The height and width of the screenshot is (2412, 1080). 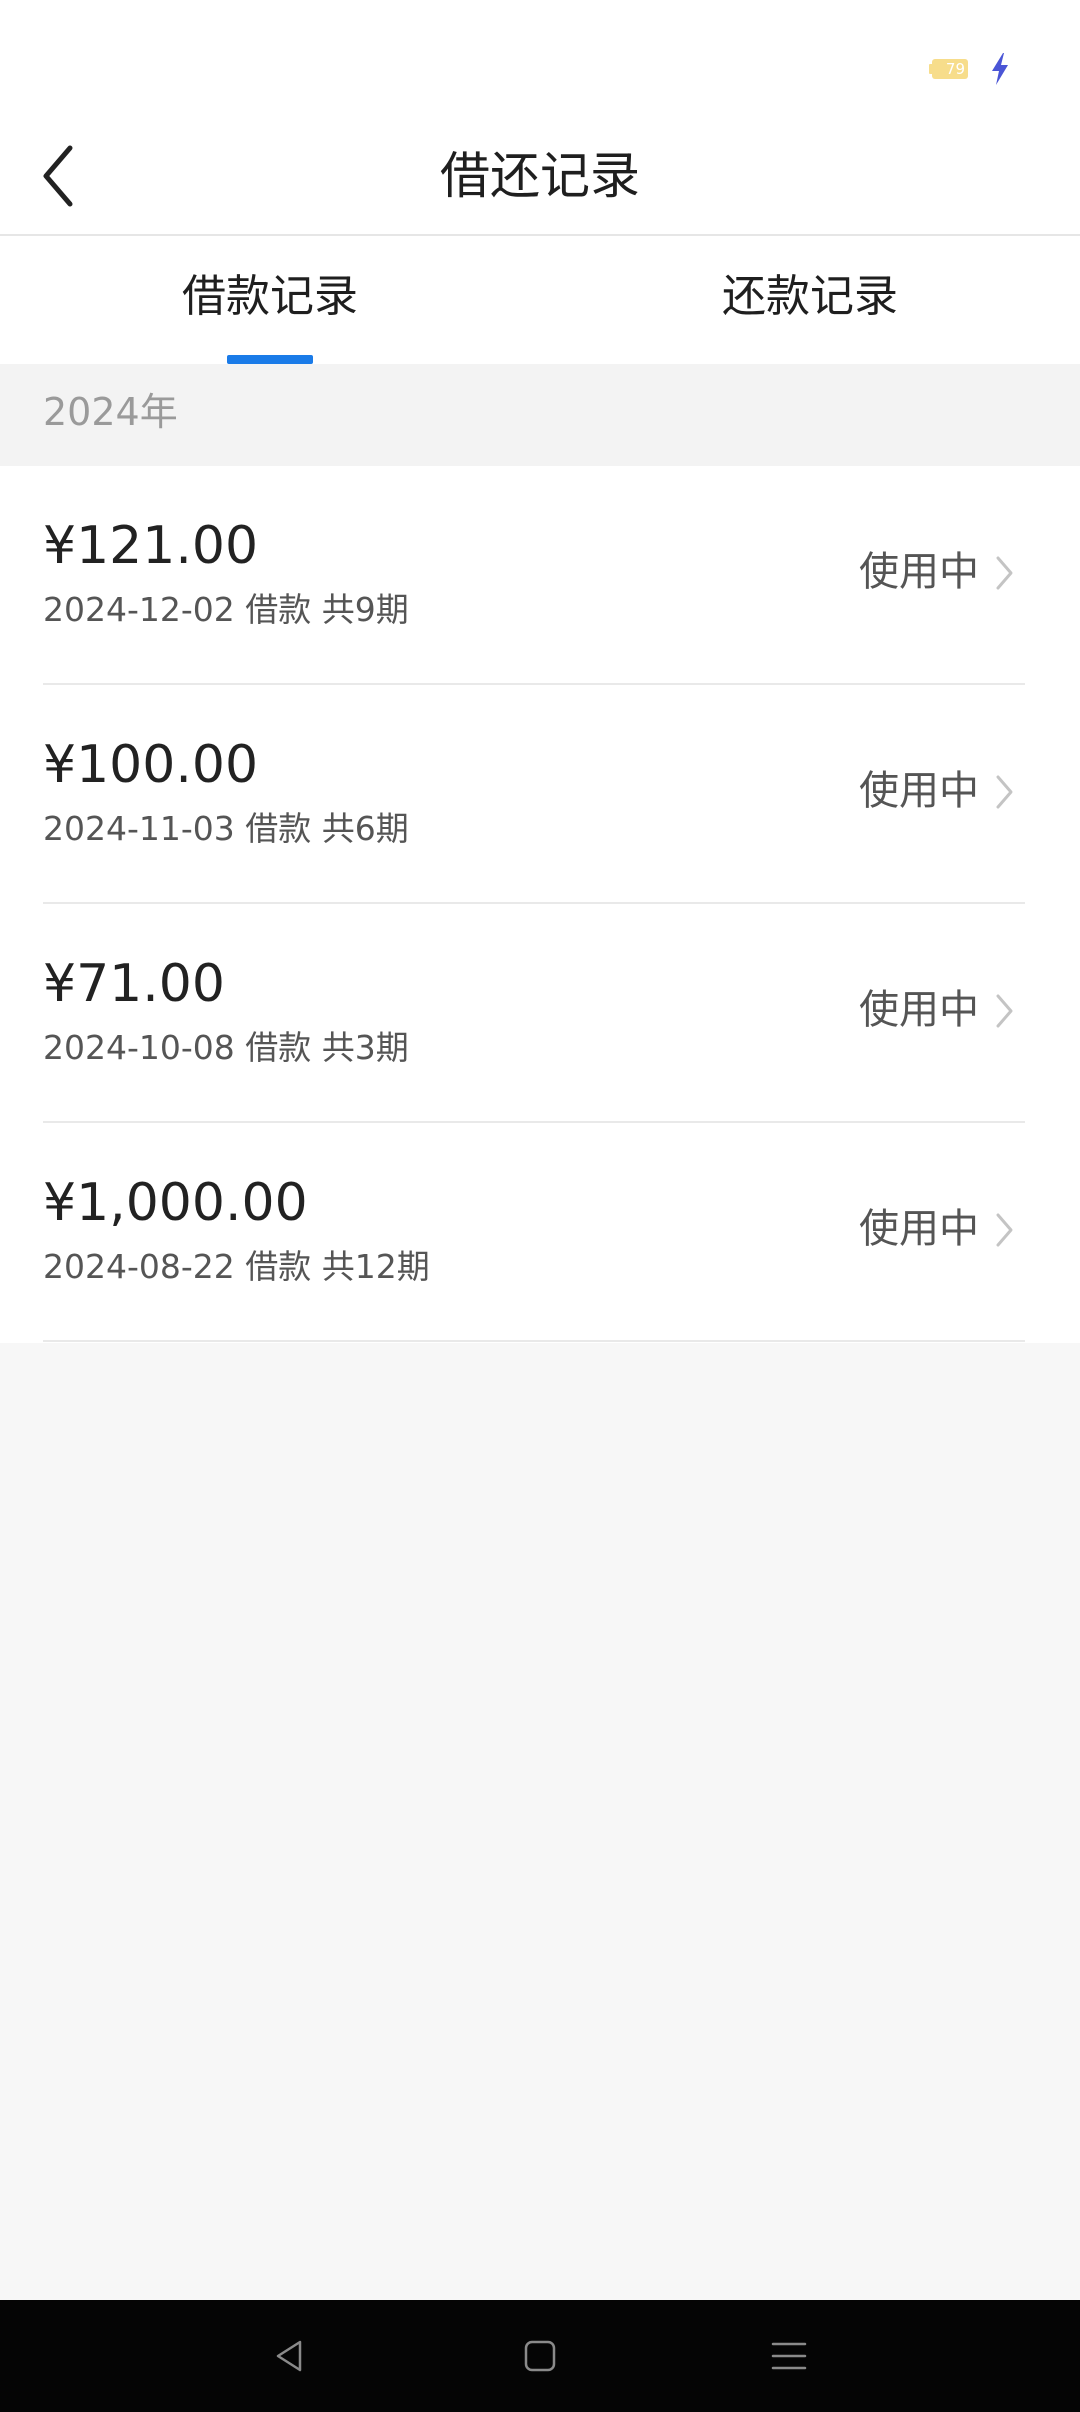 I want to click on year-label: 2024年, so click(x=110, y=412).